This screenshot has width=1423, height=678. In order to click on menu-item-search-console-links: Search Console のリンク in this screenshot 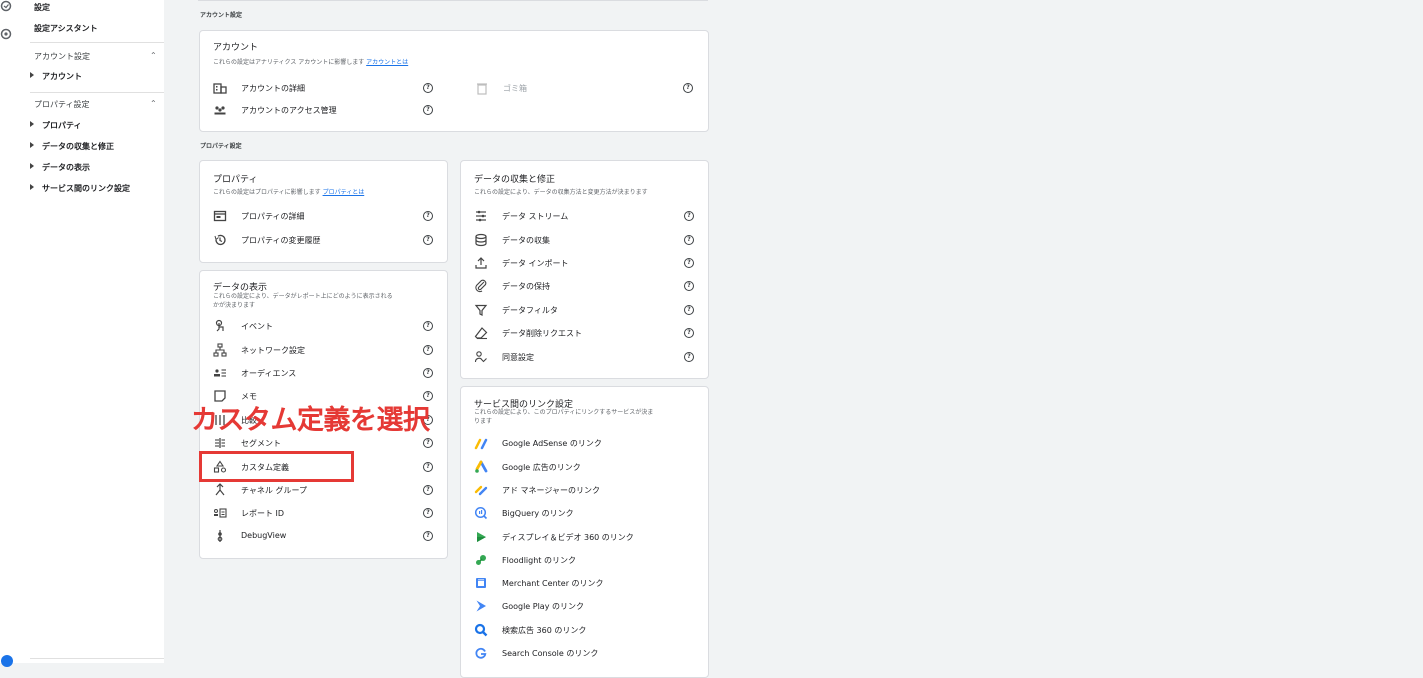, I will do `click(584, 653)`.